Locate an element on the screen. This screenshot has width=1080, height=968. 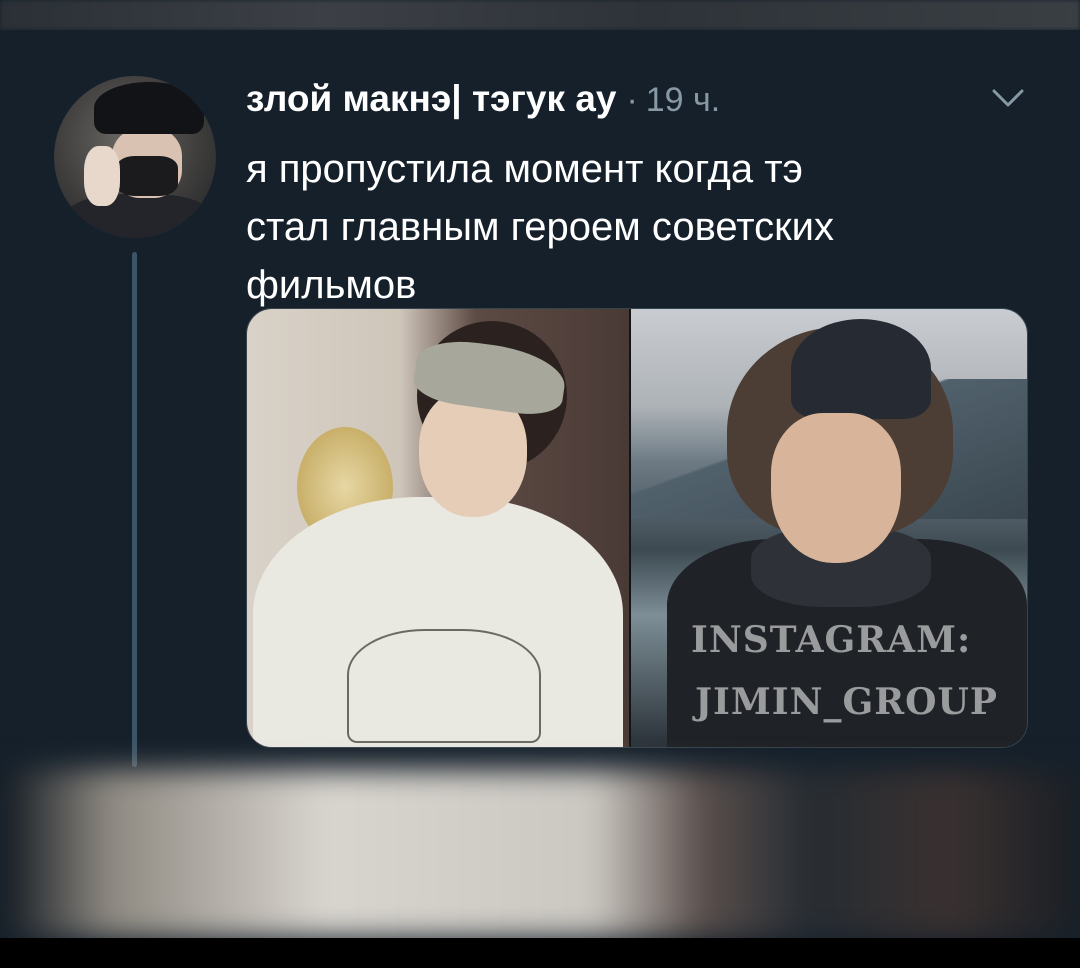
blurred-previous-content is located at coordinates (540, 15).